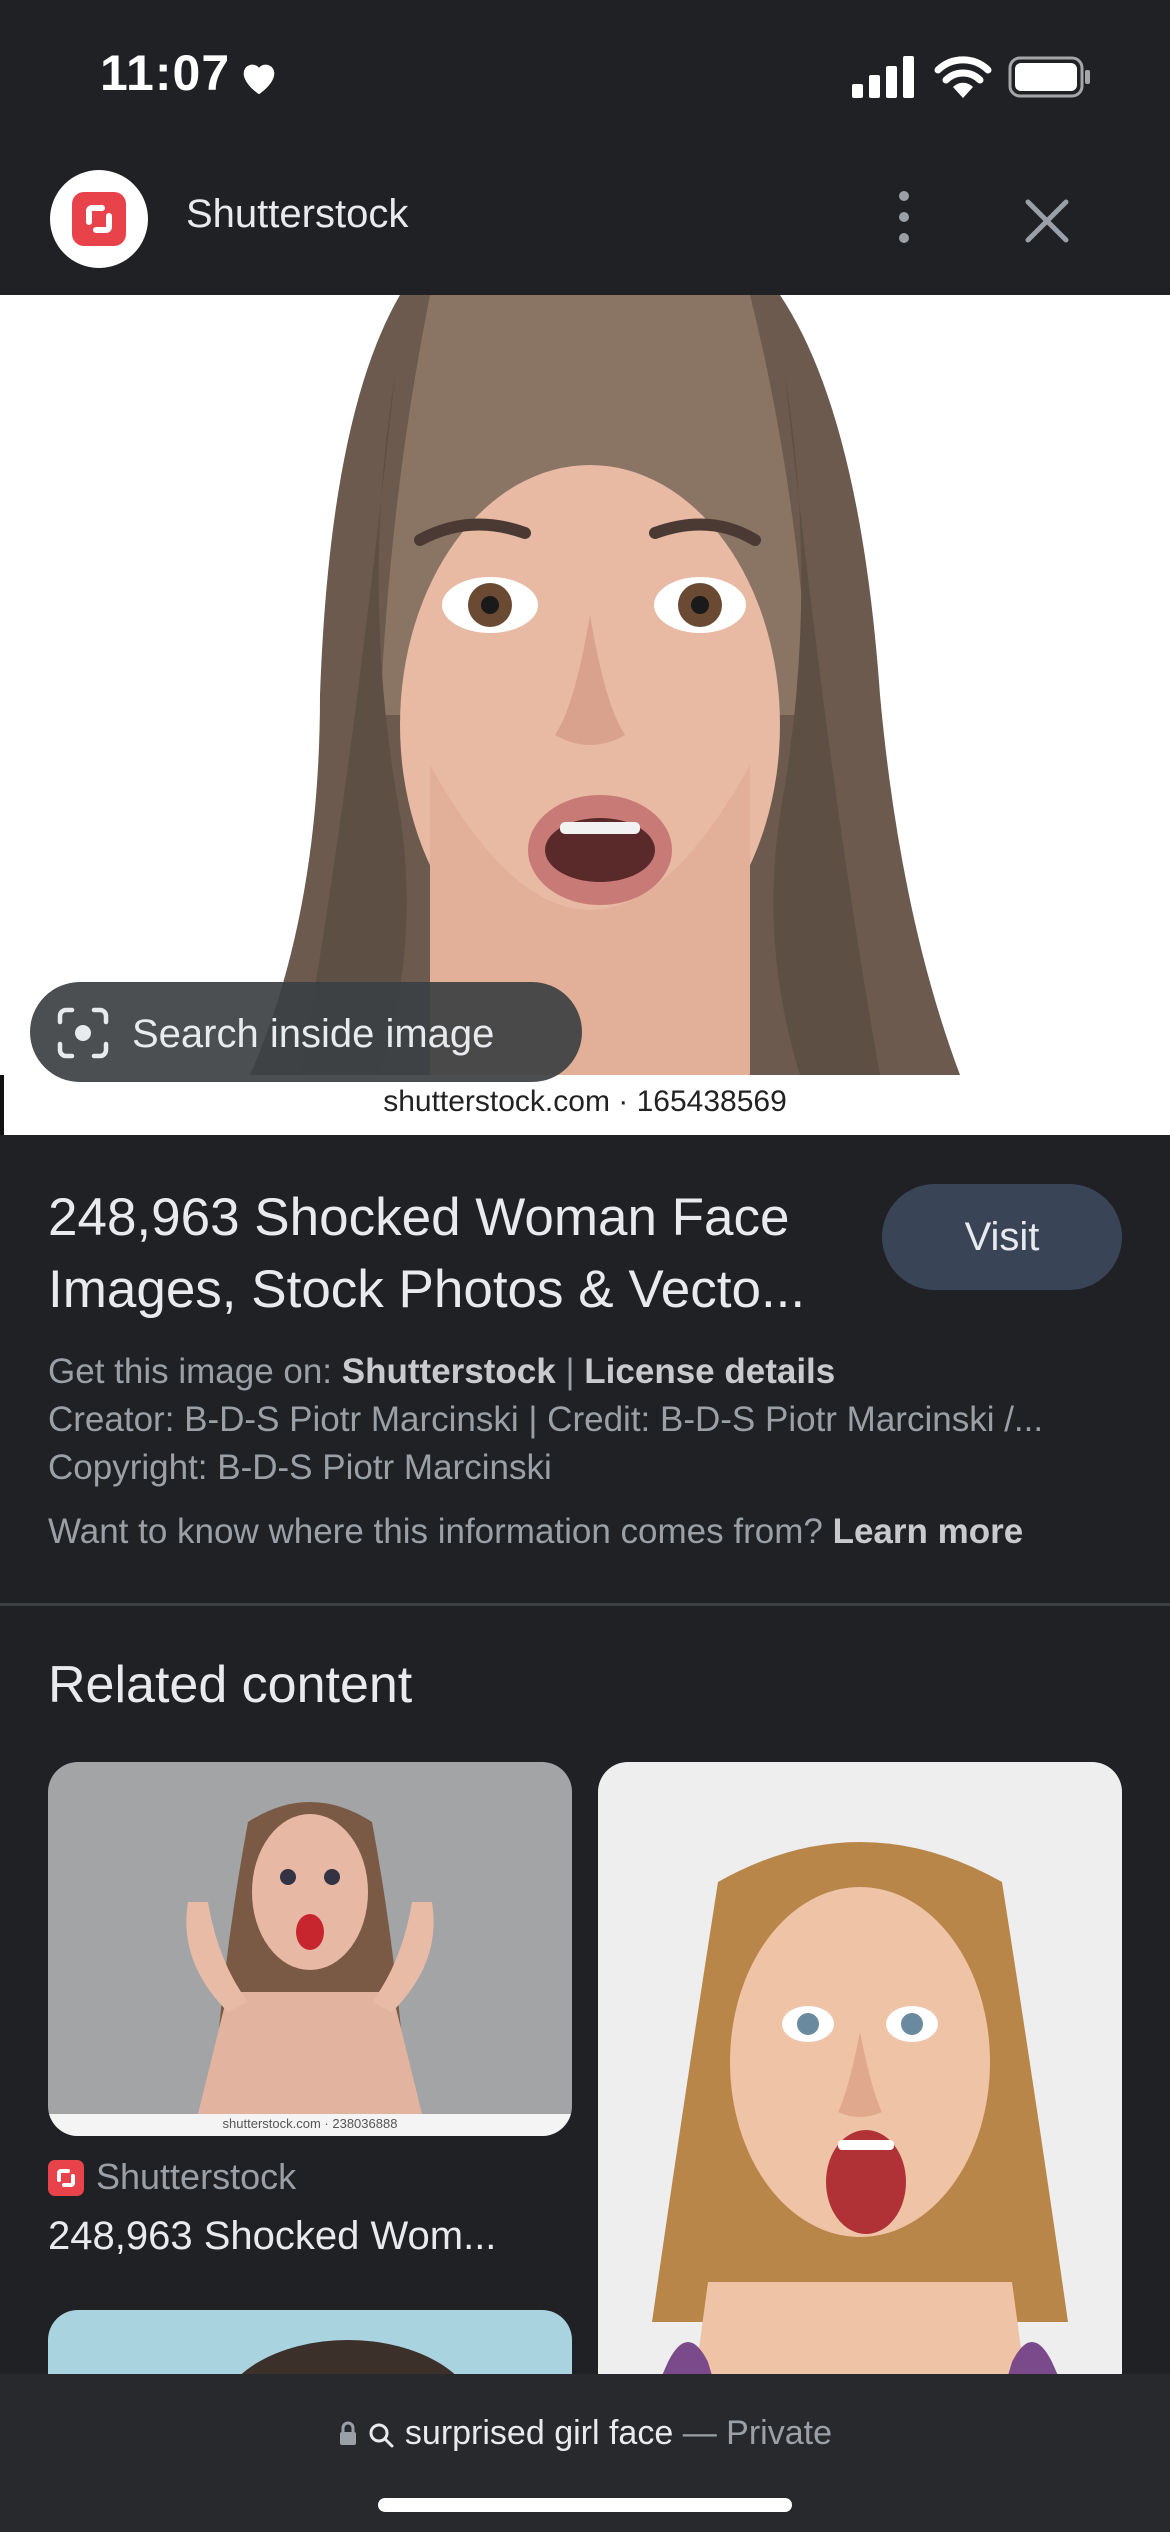  What do you see at coordinates (300, 1467) in the screenshot?
I see `copyright-line: Copyright: B-D-S Piotr Marcinski` at bounding box center [300, 1467].